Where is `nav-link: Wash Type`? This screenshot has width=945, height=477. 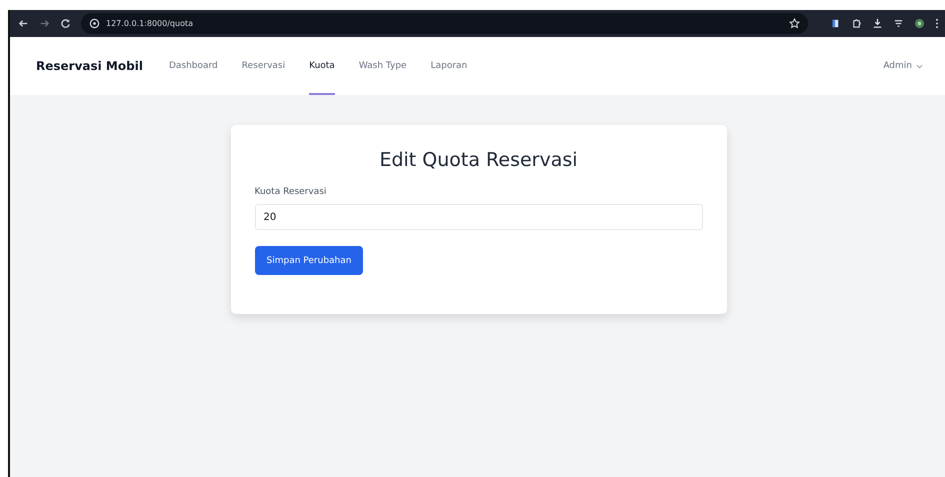 nav-link: Wash Type is located at coordinates (382, 66).